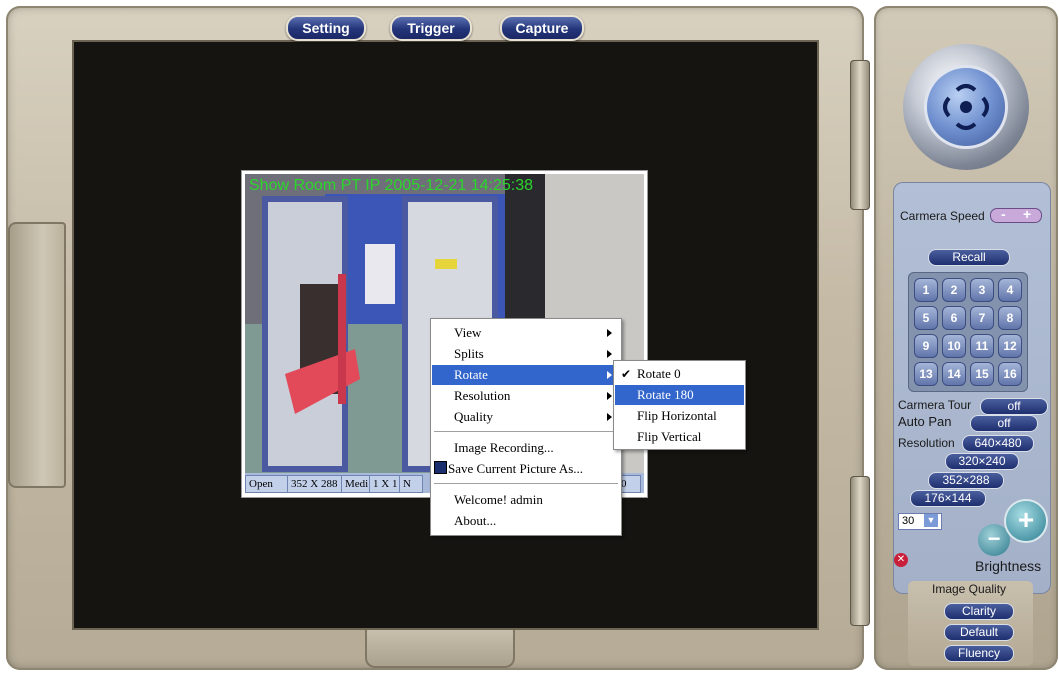  What do you see at coordinates (626, 374) in the screenshot?
I see `checkmark-icon: ✔` at bounding box center [626, 374].